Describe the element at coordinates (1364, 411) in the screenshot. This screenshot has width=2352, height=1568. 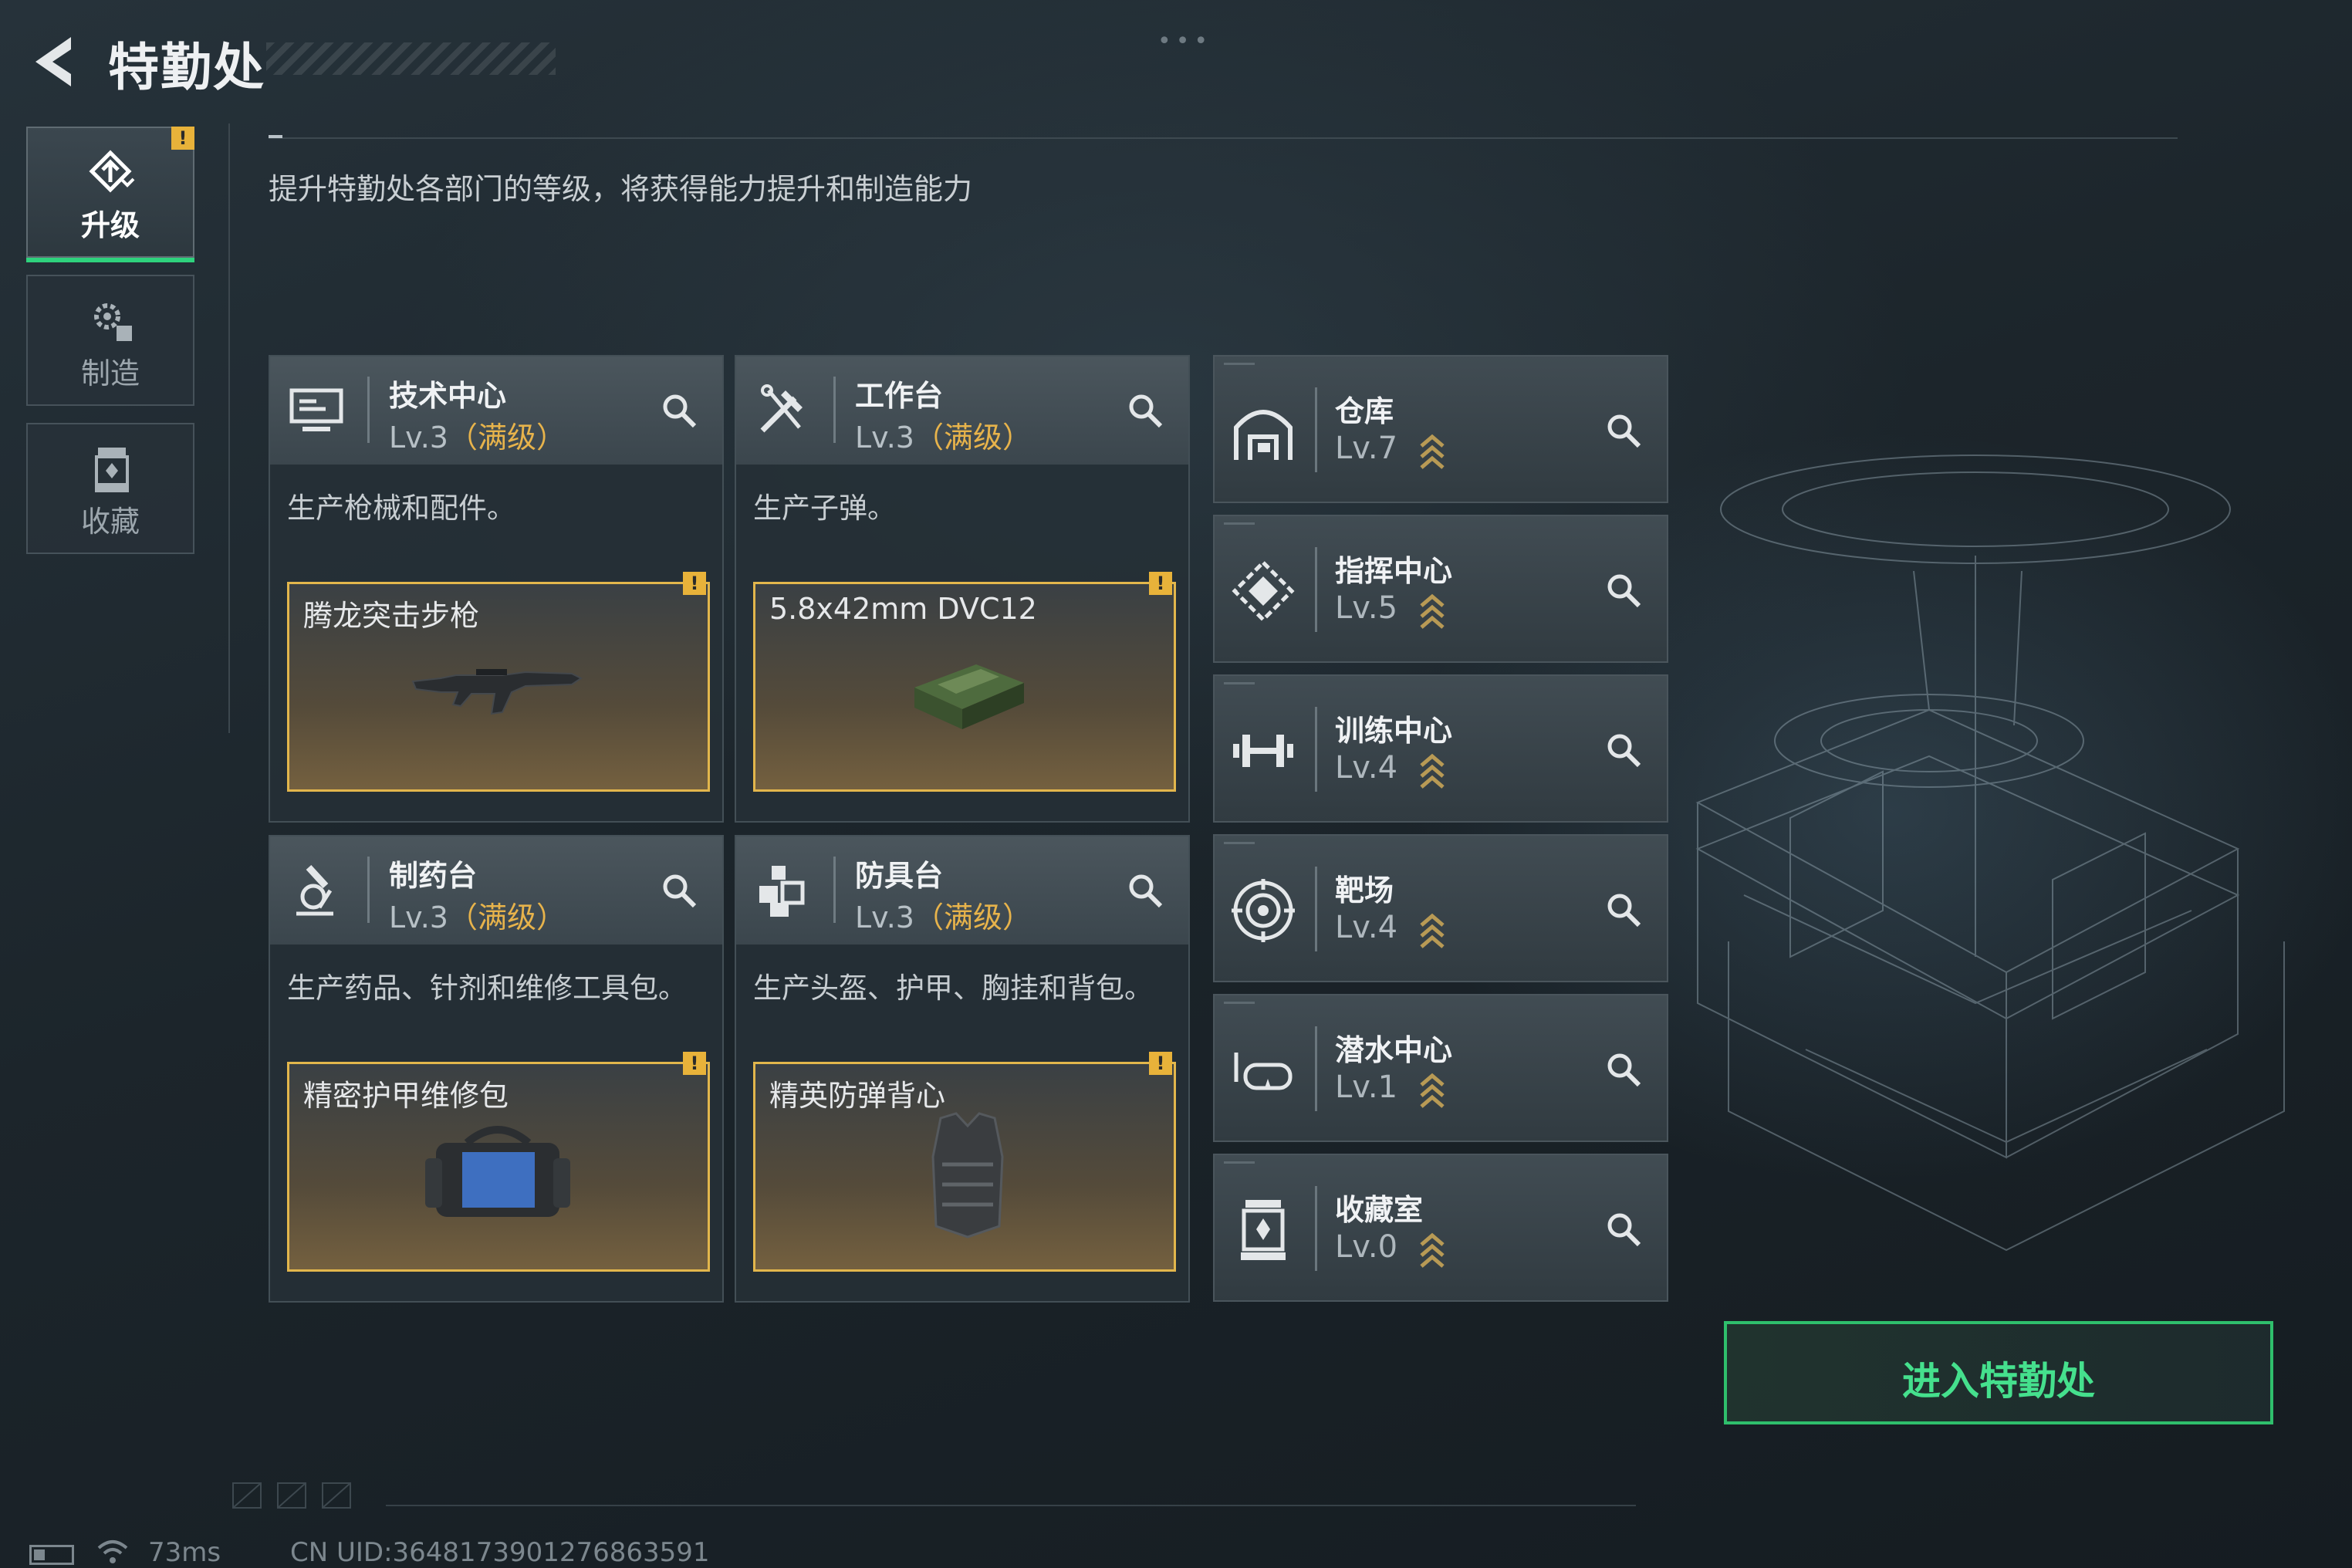
I see `facility-name: 仓库` at that location.